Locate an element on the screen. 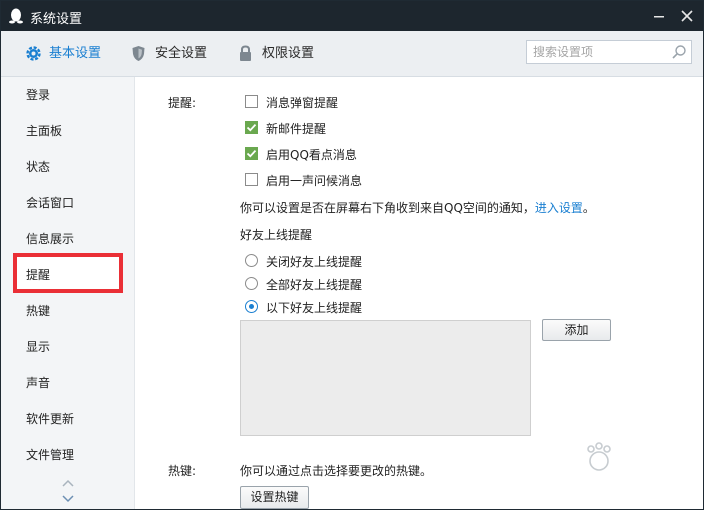 The image size is (704, 510). shield-icon is located at coordinates (138, 53).